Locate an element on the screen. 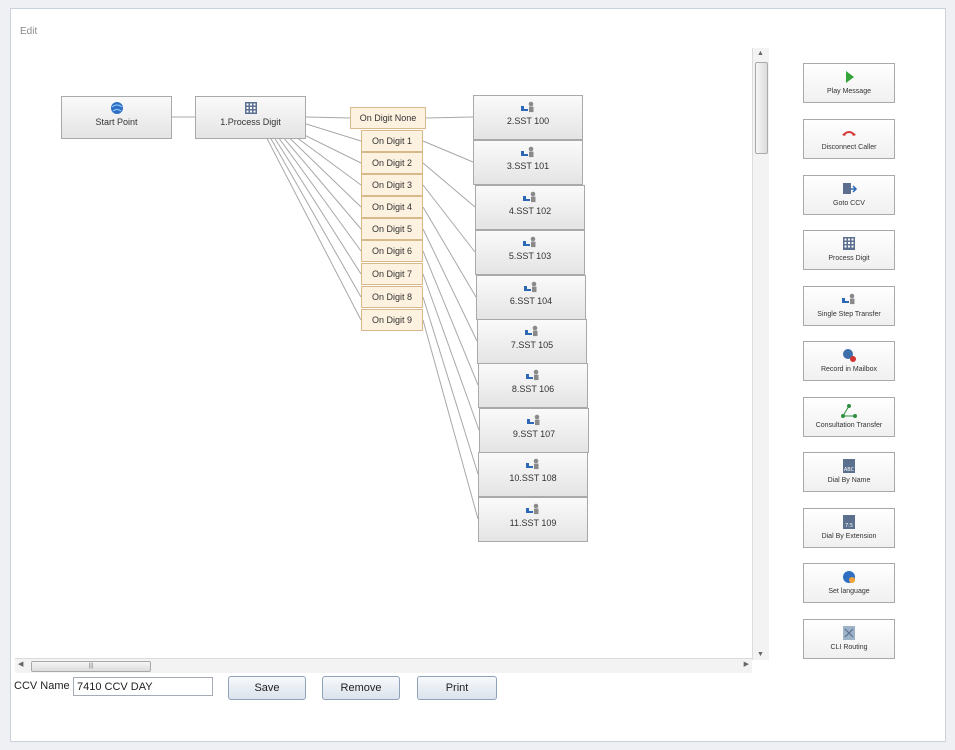 The width and height of the screenshot is (955, 750). palette-label: Dial By Extension is located at coordinates (849, 536).